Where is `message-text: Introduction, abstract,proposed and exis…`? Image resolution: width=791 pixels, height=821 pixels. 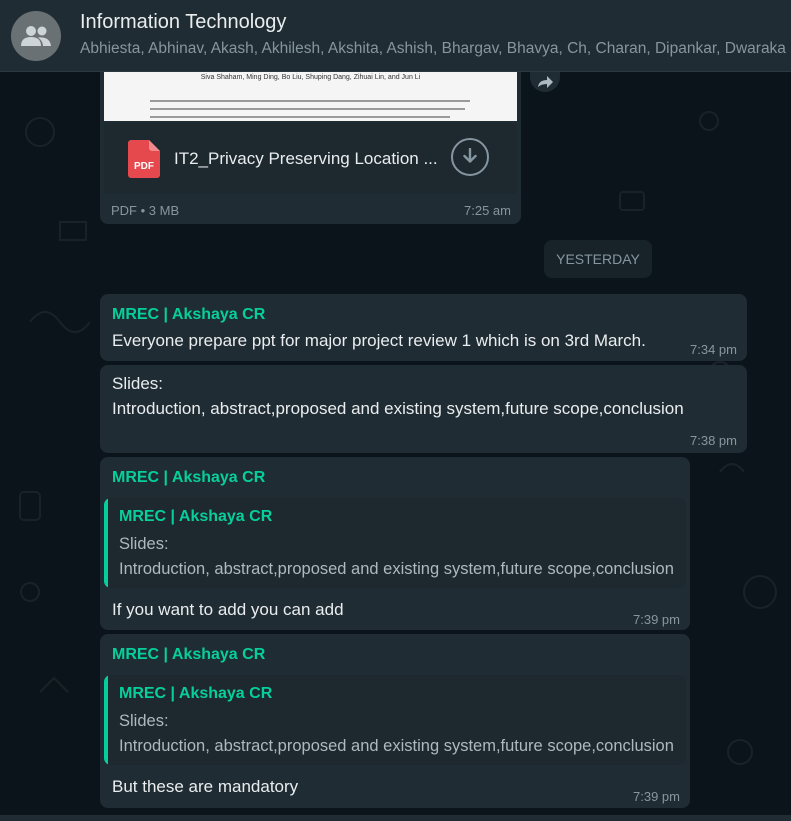
message-text: Introduction, abstract,proposed and exis… is located at coordinates (398, 408).